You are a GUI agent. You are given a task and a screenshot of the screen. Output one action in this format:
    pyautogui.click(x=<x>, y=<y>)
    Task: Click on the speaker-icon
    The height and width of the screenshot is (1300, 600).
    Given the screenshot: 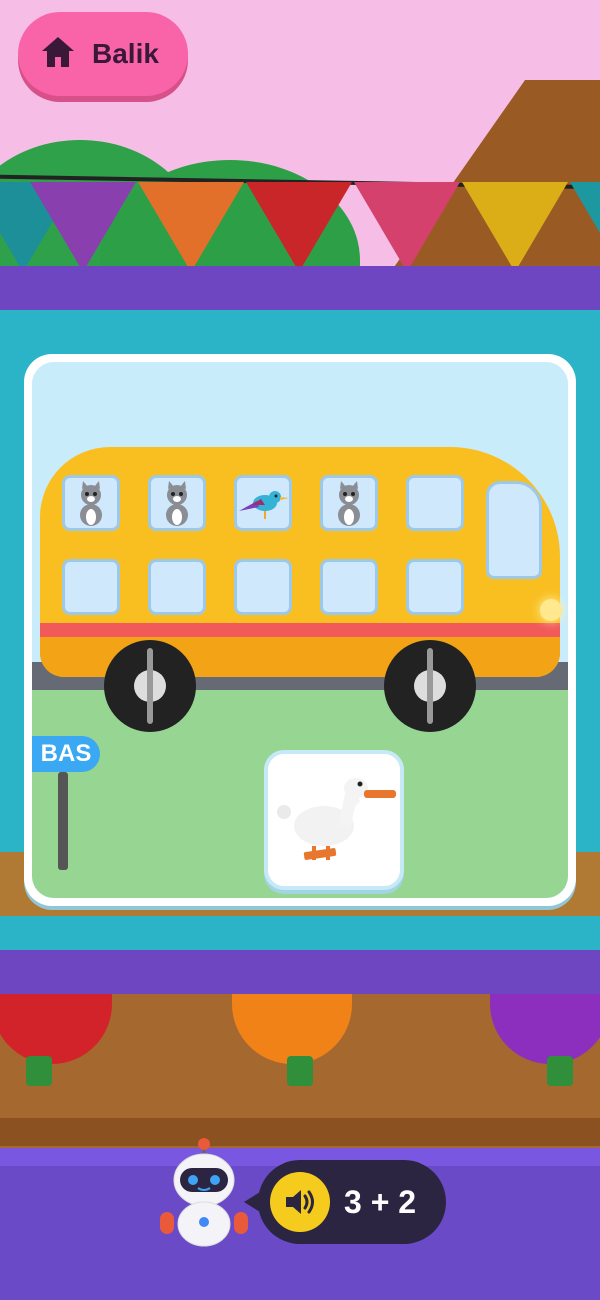 What is the action you would take?
    pyautogui.click(x=300, y=1202)
    